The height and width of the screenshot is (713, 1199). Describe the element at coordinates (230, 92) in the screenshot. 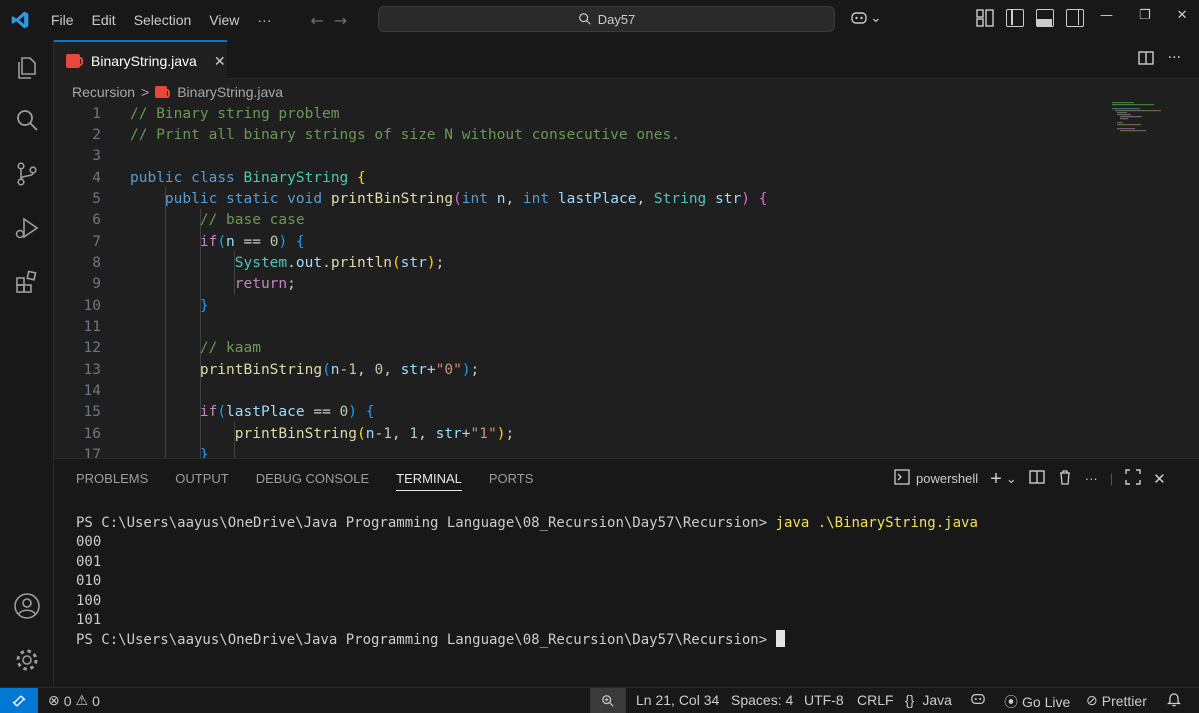

I see `breadcrumb-file: BinaryString.java` at that location.